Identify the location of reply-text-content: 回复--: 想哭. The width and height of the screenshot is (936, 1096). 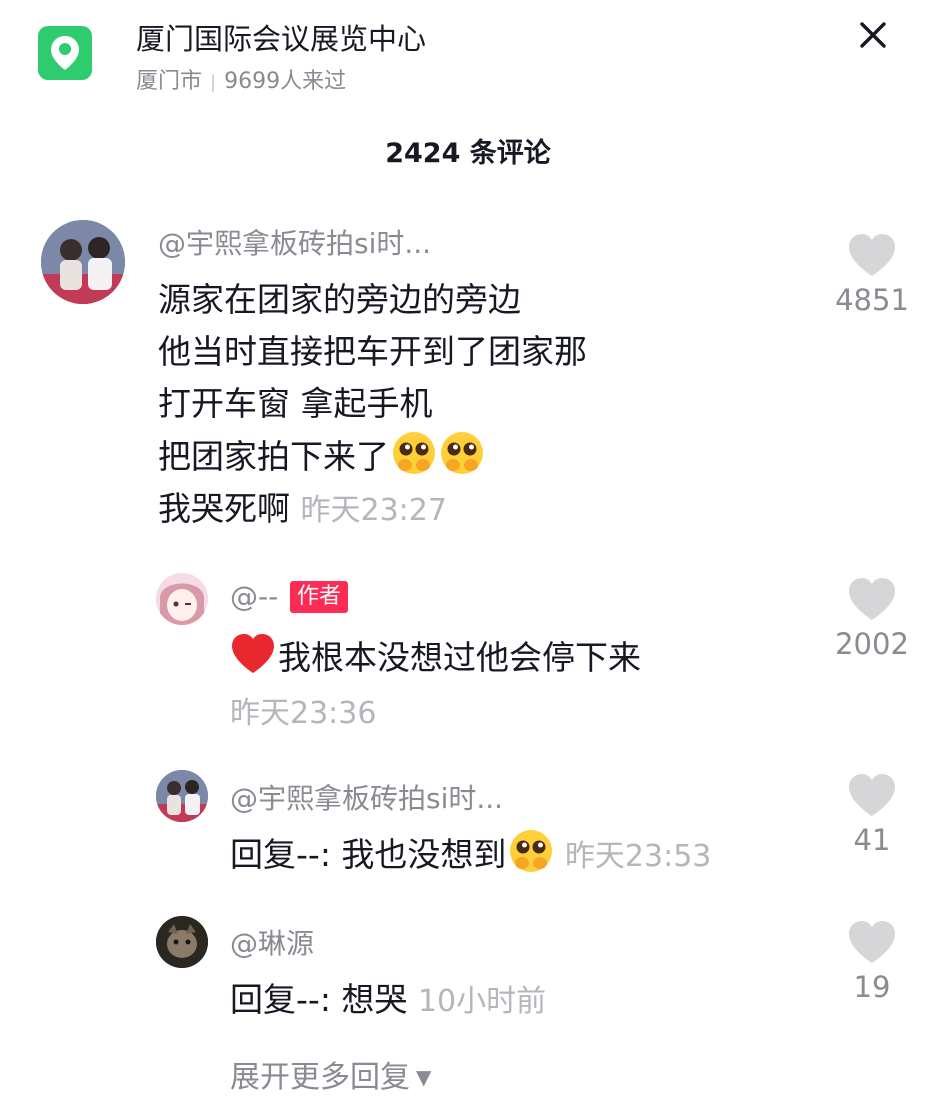
(319, 999).